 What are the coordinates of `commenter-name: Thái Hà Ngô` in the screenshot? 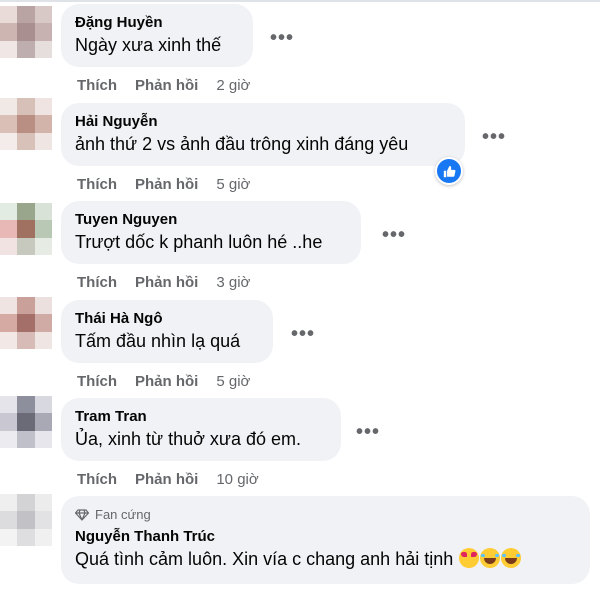 It's located at (167, 318).